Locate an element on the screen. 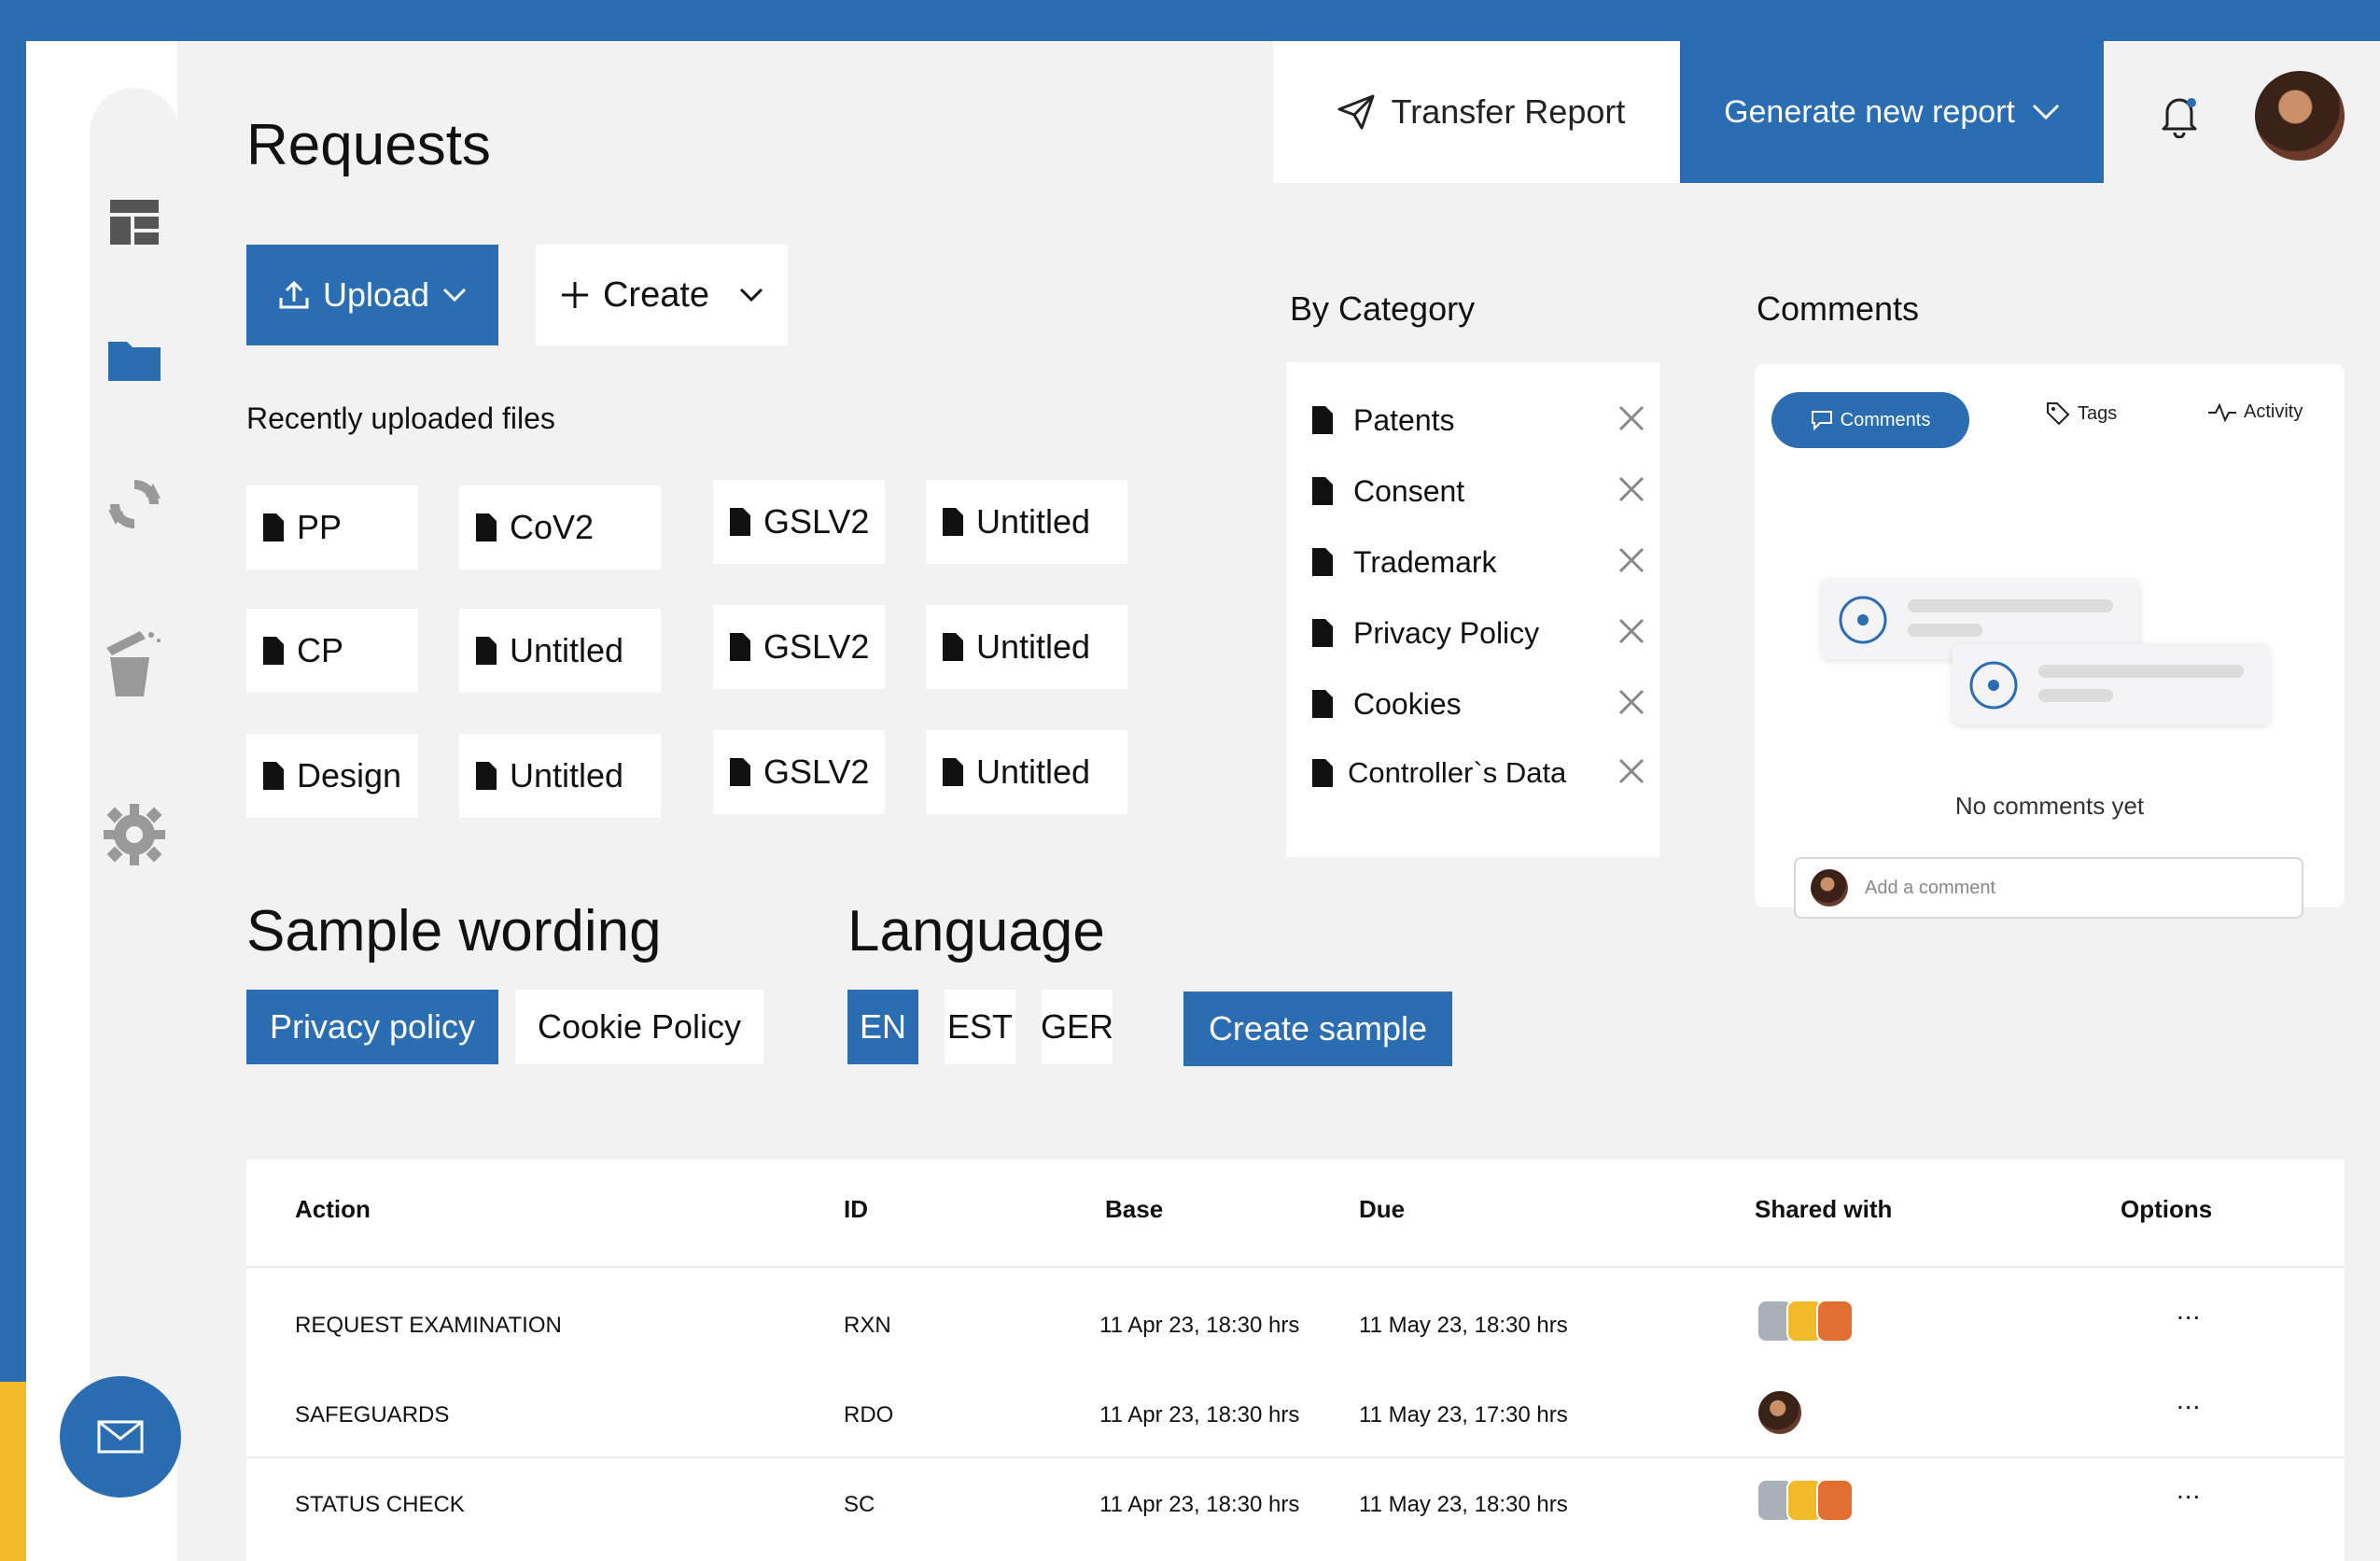  file-name: CoV2 is located at coordinates (552, 527).